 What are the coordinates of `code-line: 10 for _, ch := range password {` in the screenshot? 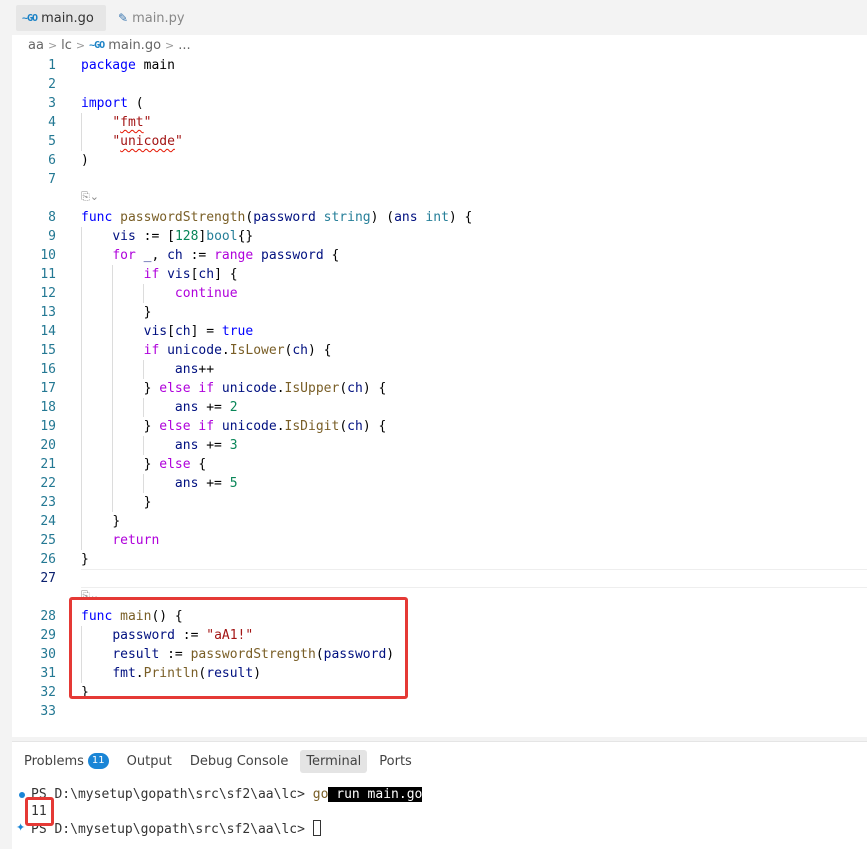 It's located at (439, 255).